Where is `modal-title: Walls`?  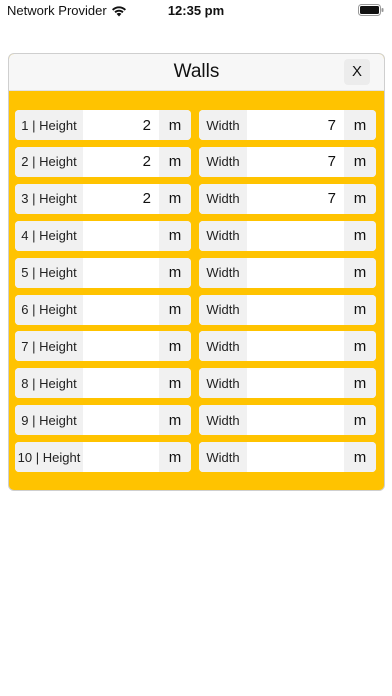
modal-title: Walls is located at coordinates (196, 71).